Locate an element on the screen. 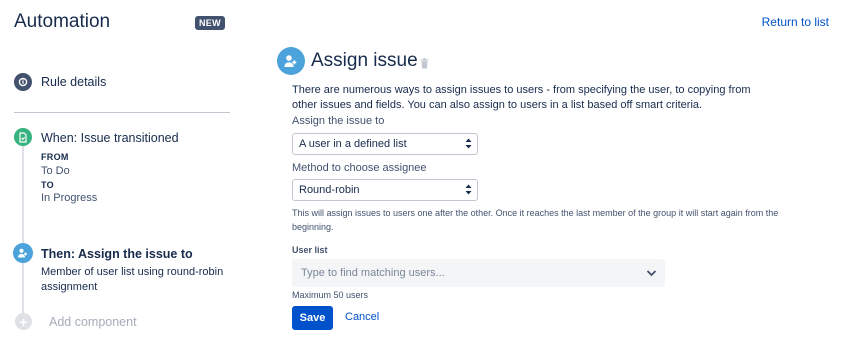 This screenshot has width=844, height=362. sidebar-divider is located at coordinates (122, 112).